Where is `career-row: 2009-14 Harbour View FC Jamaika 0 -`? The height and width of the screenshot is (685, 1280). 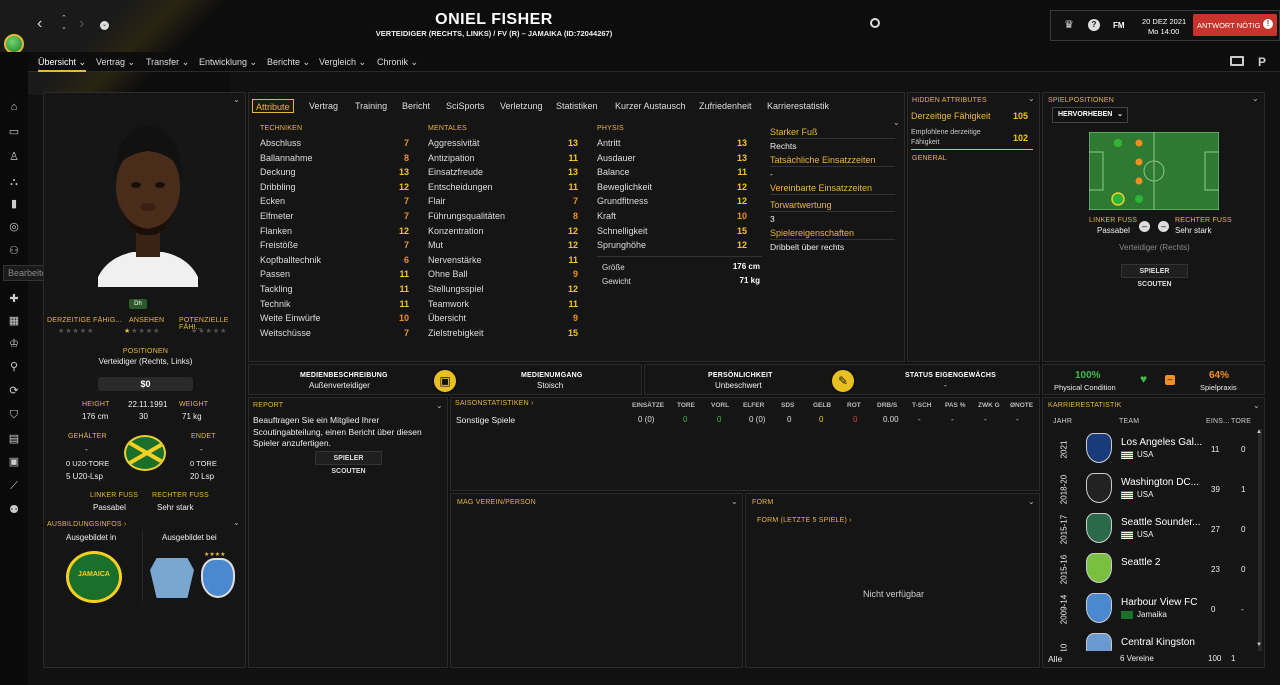
career-row: 2009-14 Harbour View FC Jamaika 0 - is located at coordinates (1149, 609).